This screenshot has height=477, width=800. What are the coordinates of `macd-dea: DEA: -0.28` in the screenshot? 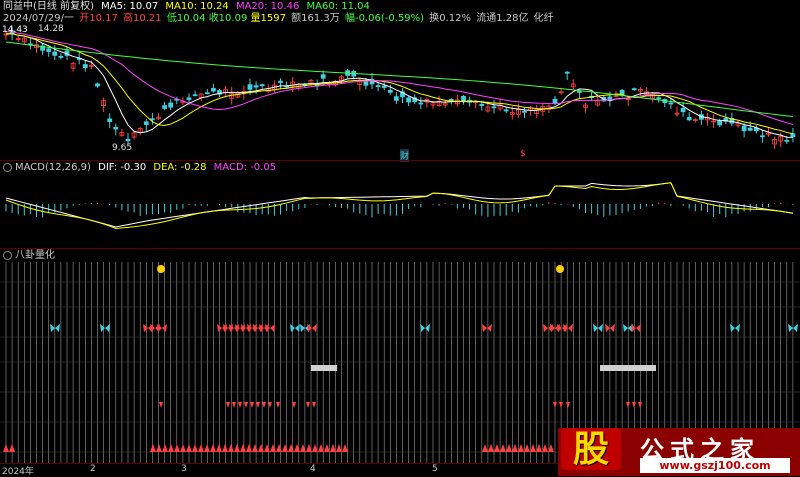 It's located at (180, 167).